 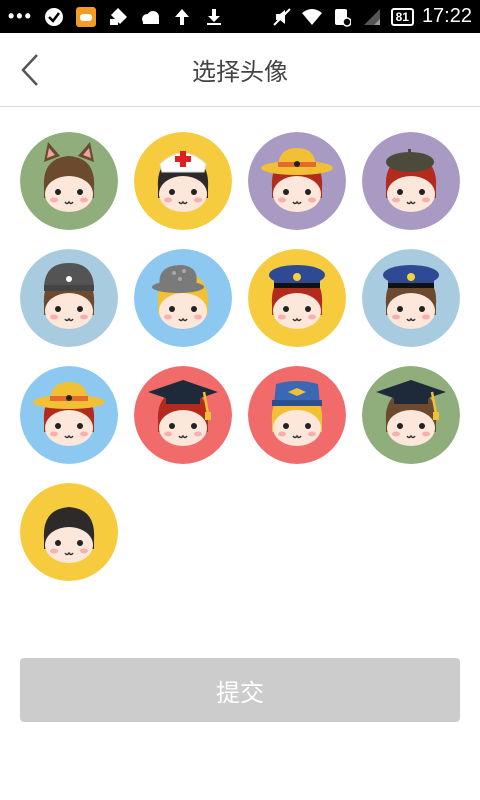 What do you see at coordinates (312, 17) in the screenshot?
I see `wifi-icon` at bounding box center [312, 17].